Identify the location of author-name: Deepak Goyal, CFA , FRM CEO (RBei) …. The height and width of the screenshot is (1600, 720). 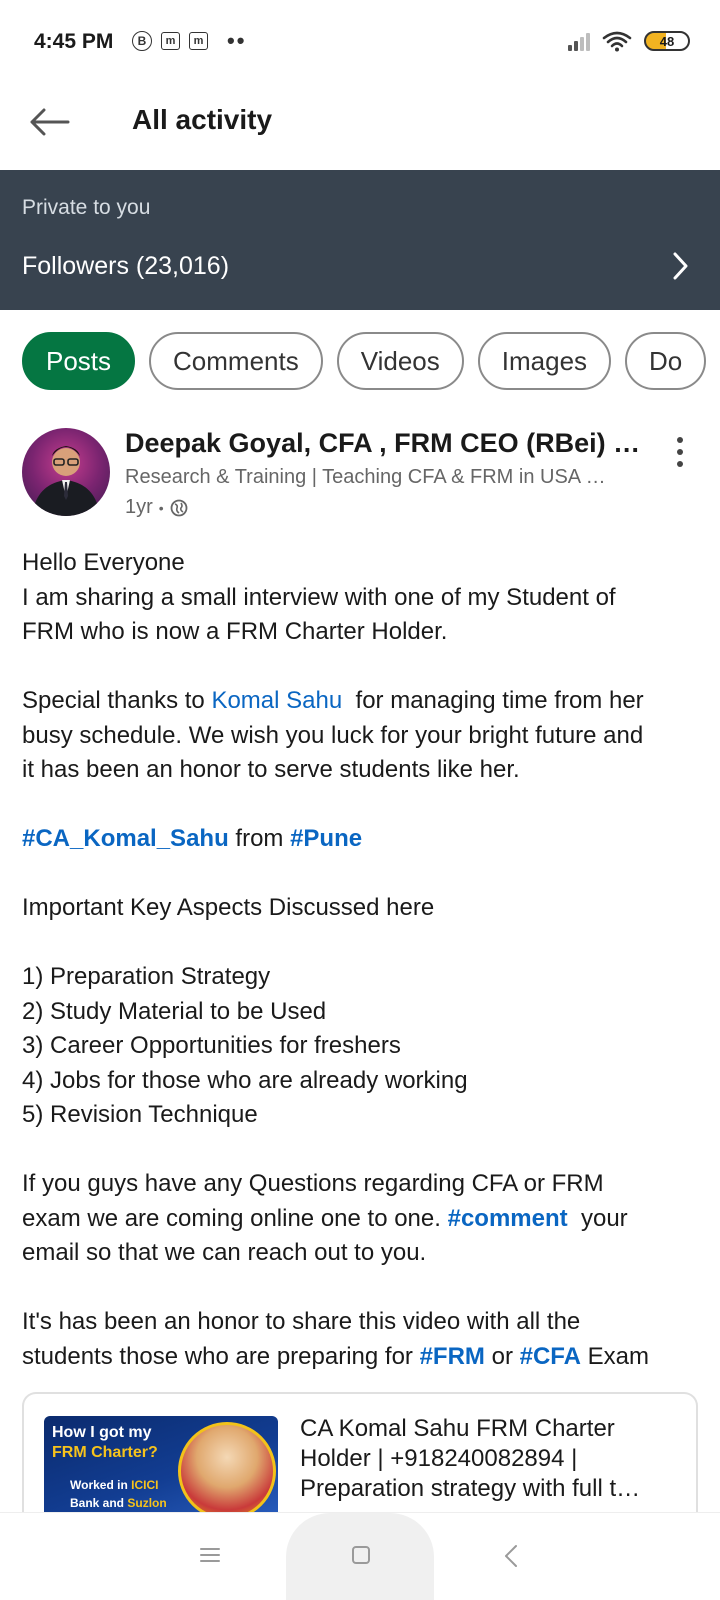
(390, 443).